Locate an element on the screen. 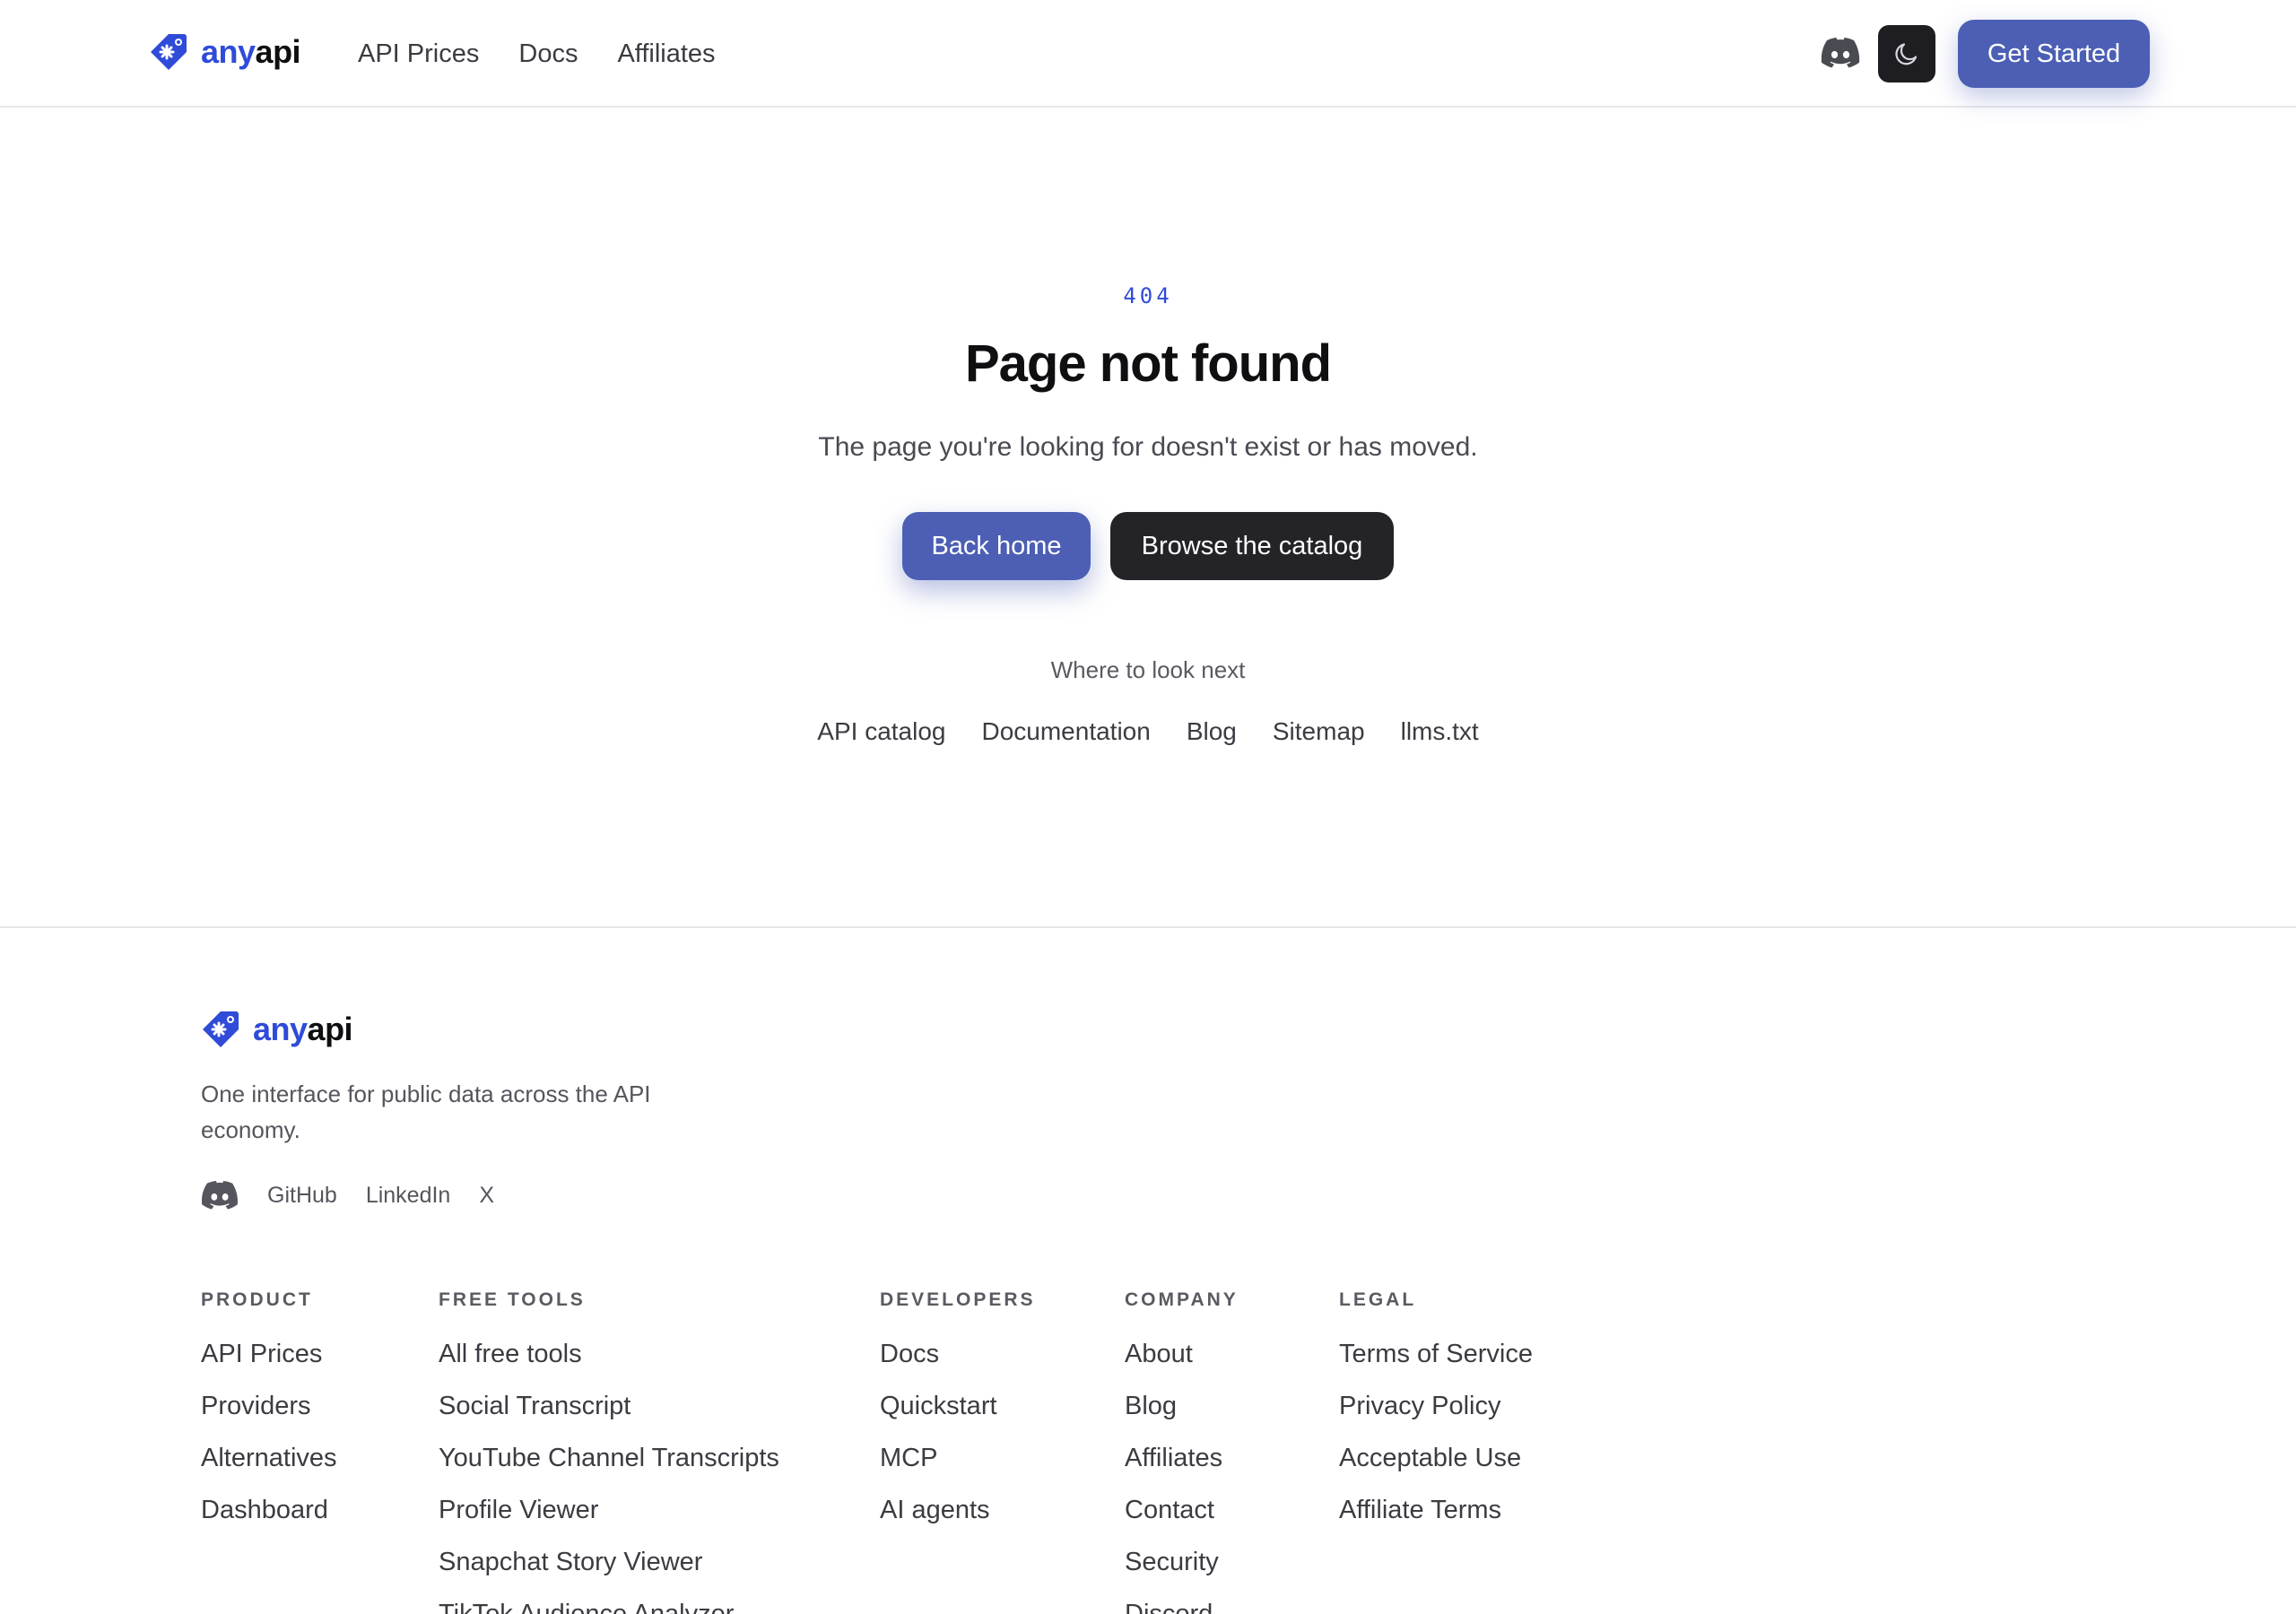 Image resolution: width=2296 pixels, height=1614 pixels. footer-col-developers: DEVELOPERS Docs Quickstart MCP AI agents is located at coordinates (958, 1417).